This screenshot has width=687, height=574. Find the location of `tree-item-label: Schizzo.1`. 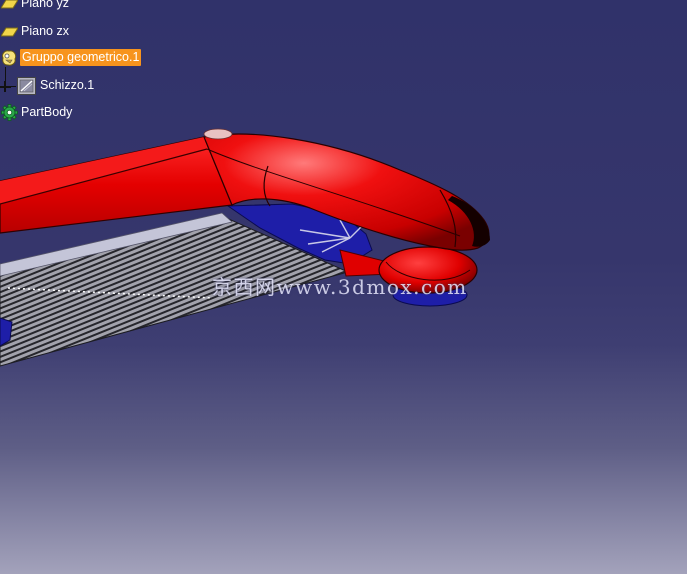

tree-item-label: Schizzo.1 is located at coordinates (67, 85).